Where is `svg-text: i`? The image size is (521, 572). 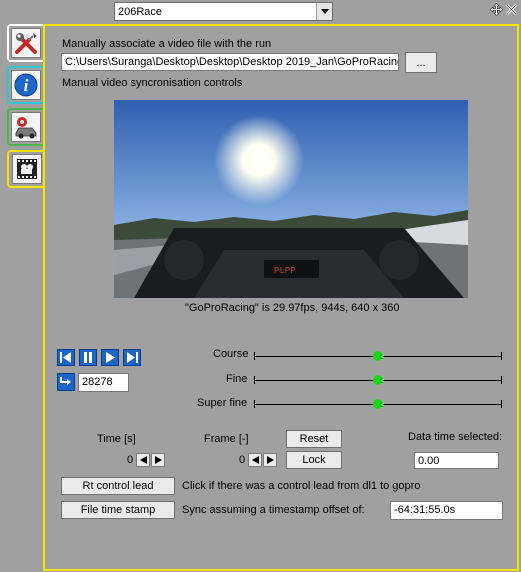 svg-text: i is located at coordinates (26, 85).